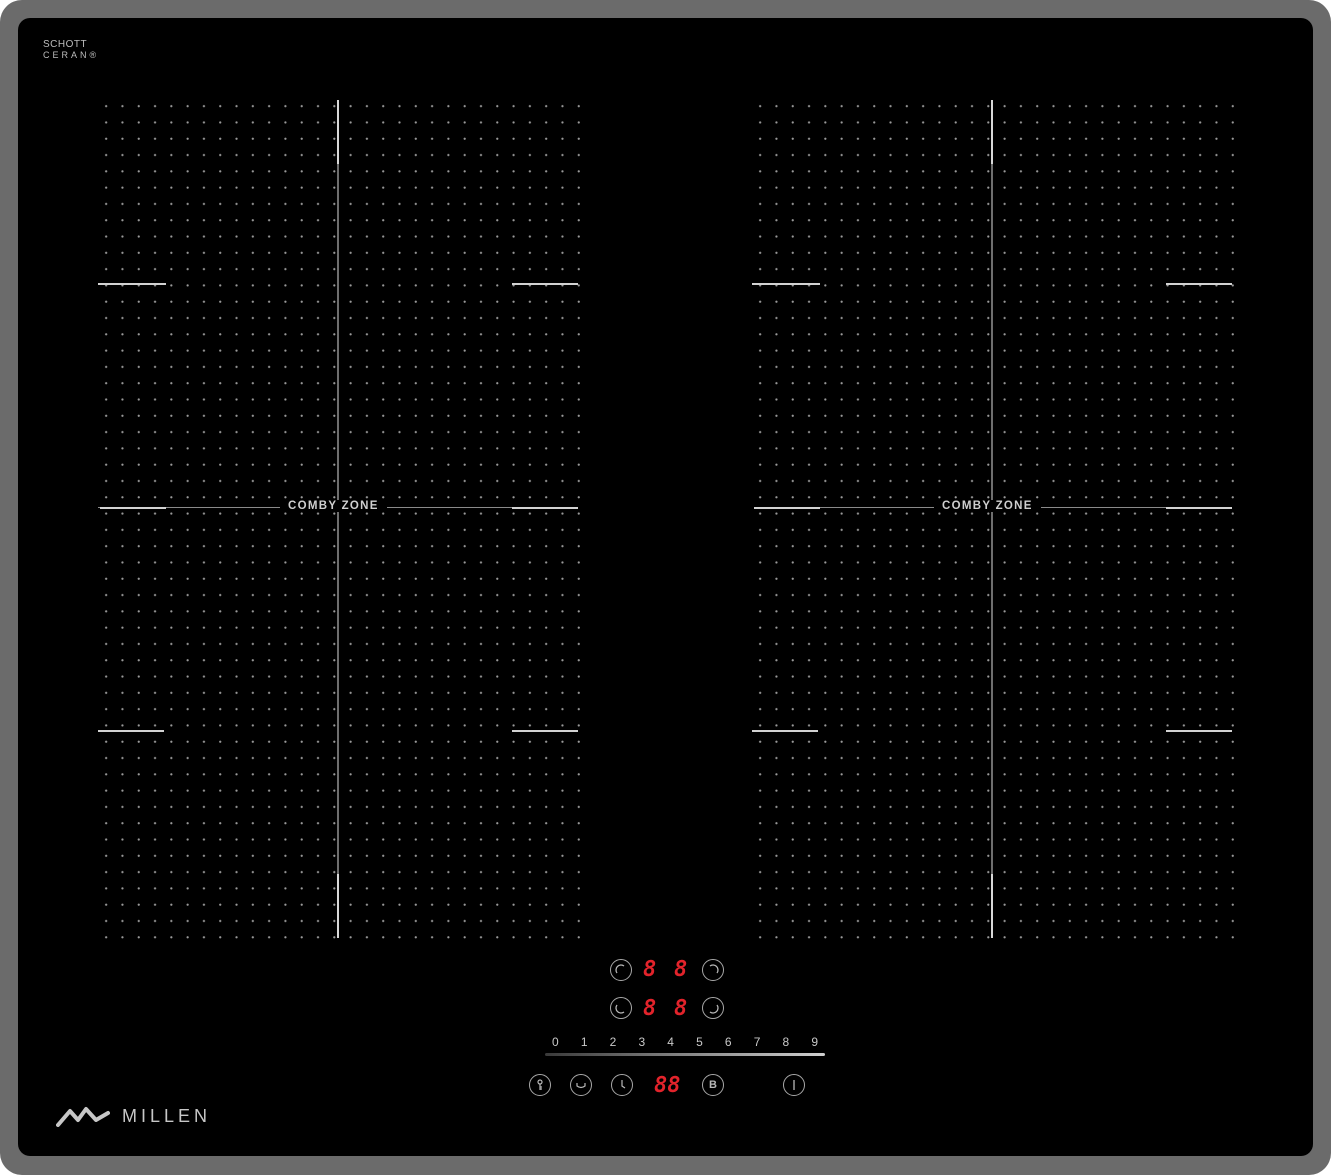 Image resolution: width=1331 pixels, height=1175 pixels. I want to click on power-level-8: 8, so click(786, 1042).